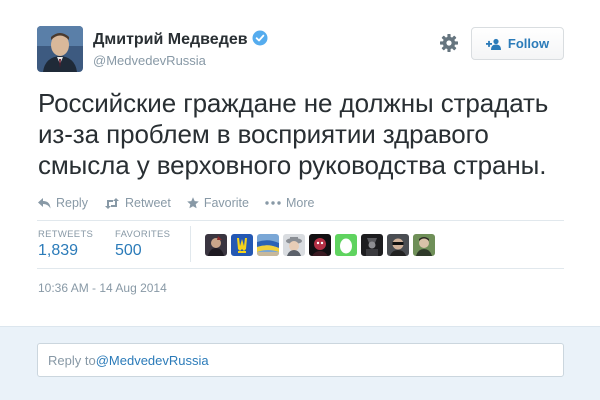 This screenshot has height=400, width=600. I want to click on author-avatar, so click(60, 49).